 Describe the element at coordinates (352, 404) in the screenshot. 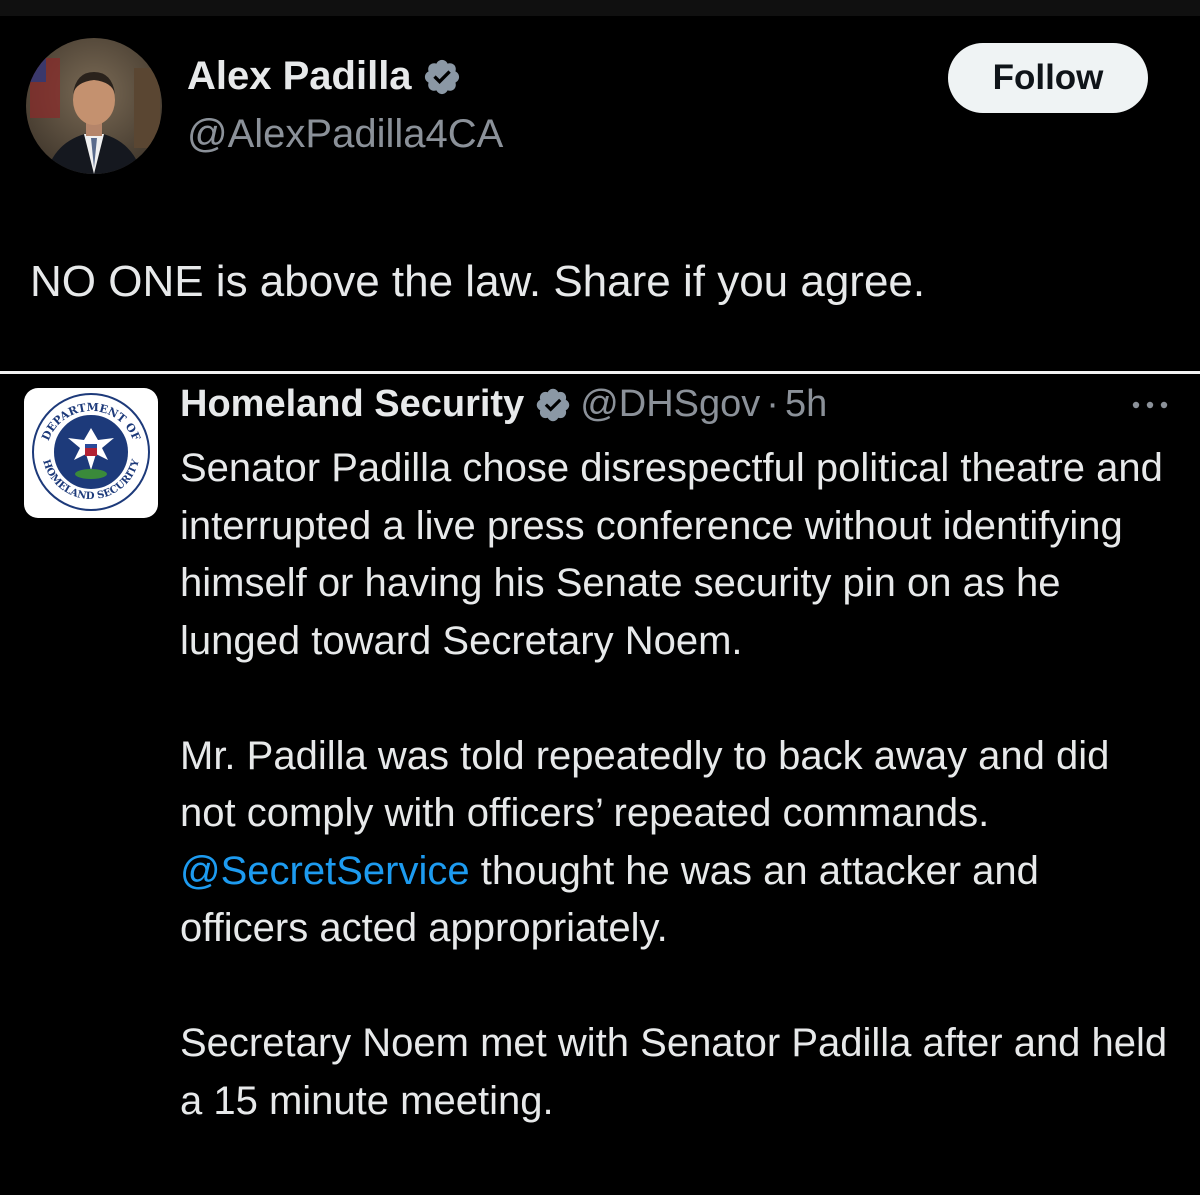

I see `quoted-author-name: Homeland Security` at that location.